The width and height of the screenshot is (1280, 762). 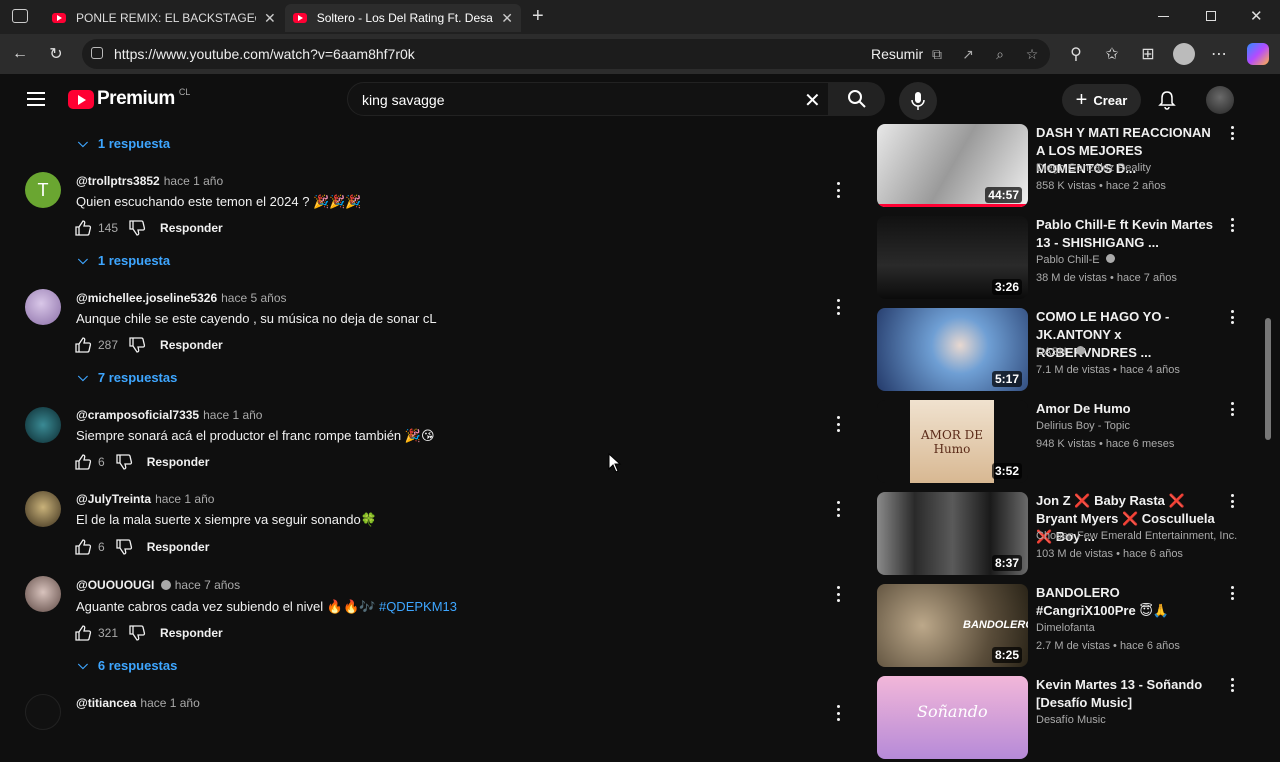 What do you see at coordinates (538, 16) in the screenshot?
I see `new-tab-icon: +` at bounding box center [538, 16].